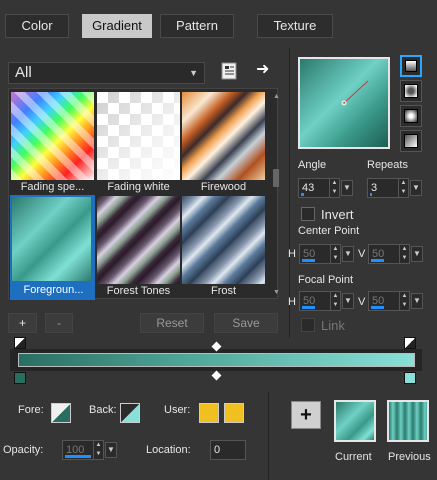 This screenshot has height=480, width=437. Describe the element at coordinates (20, 343) in the screenshot. I see `transparency-stop-start` at that location.